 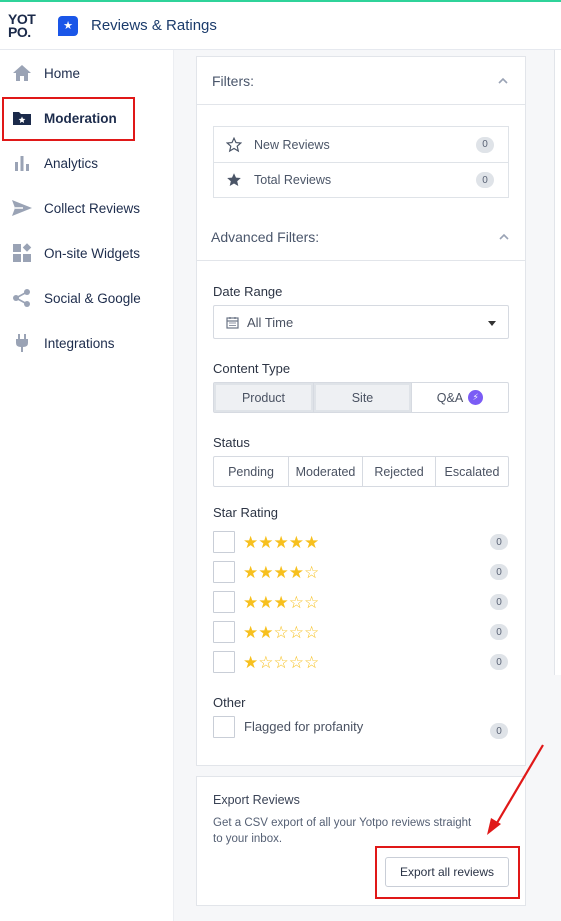 What do you see at coordinates (361, 144) in the screenshot?
I see `filter-new-reviews: New Reviews 0` at bounding box center [361, 144].